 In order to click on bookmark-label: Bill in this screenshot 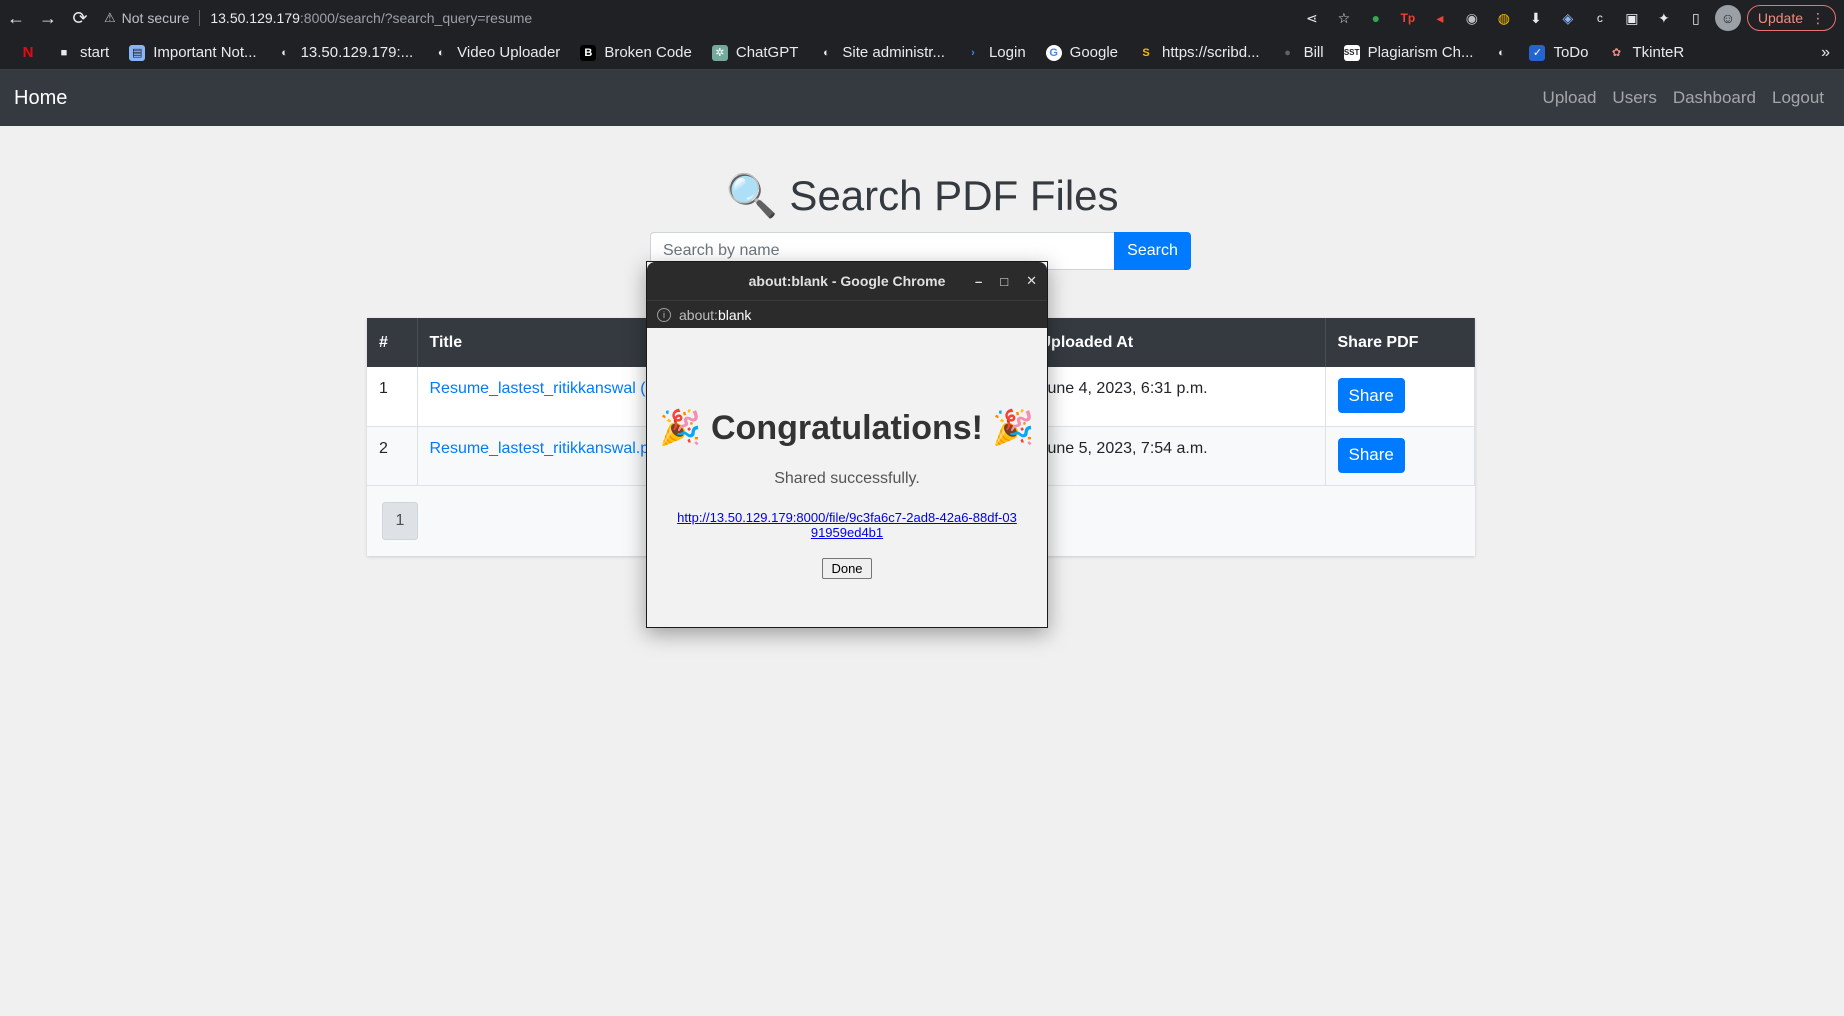, I will do `click(1313, 52)`.